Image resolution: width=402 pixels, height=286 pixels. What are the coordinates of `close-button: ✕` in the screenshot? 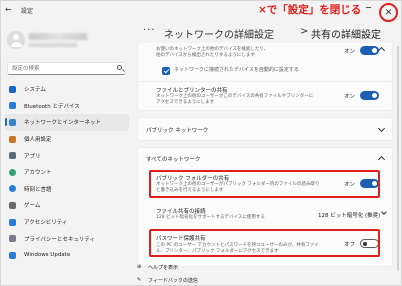 It's located at (388, 12).